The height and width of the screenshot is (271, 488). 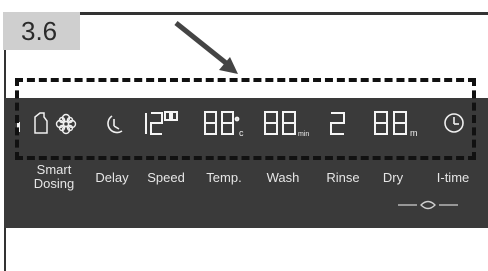 What do you see at coordinates (283, 177) in the screenshot?
I see `label-wash: Wash` at bounding box center [283, 177].